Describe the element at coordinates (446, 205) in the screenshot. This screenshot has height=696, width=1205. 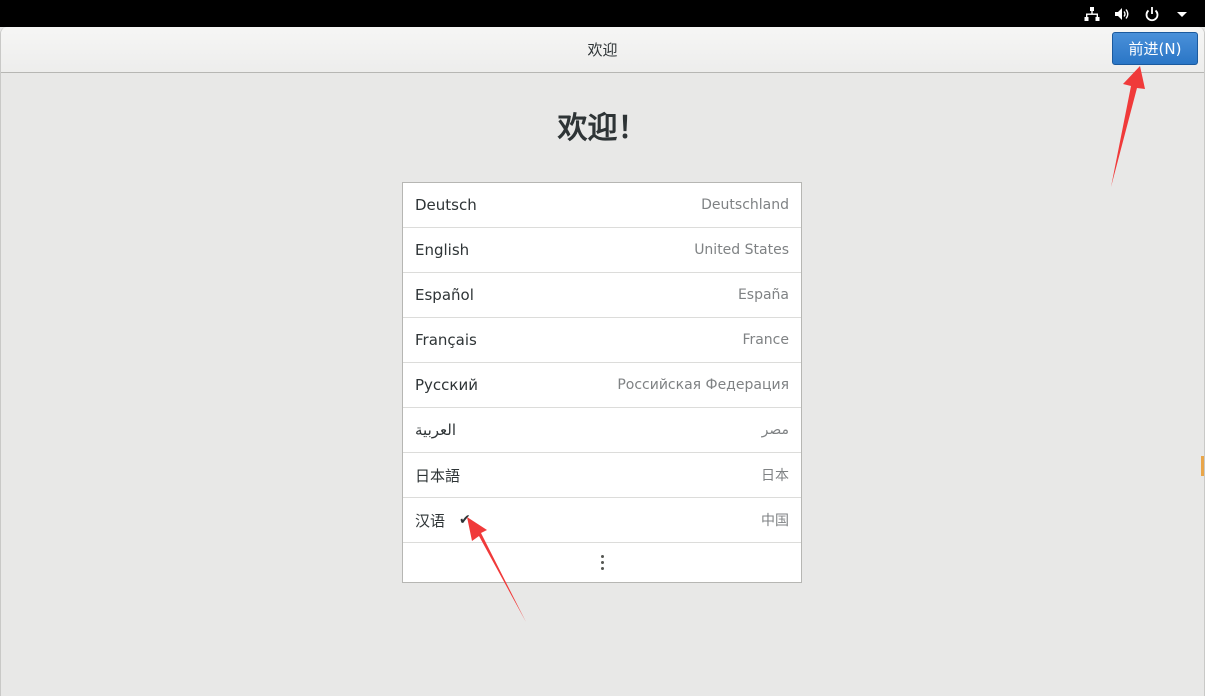
I see `language-name: Deutsch` at that location.